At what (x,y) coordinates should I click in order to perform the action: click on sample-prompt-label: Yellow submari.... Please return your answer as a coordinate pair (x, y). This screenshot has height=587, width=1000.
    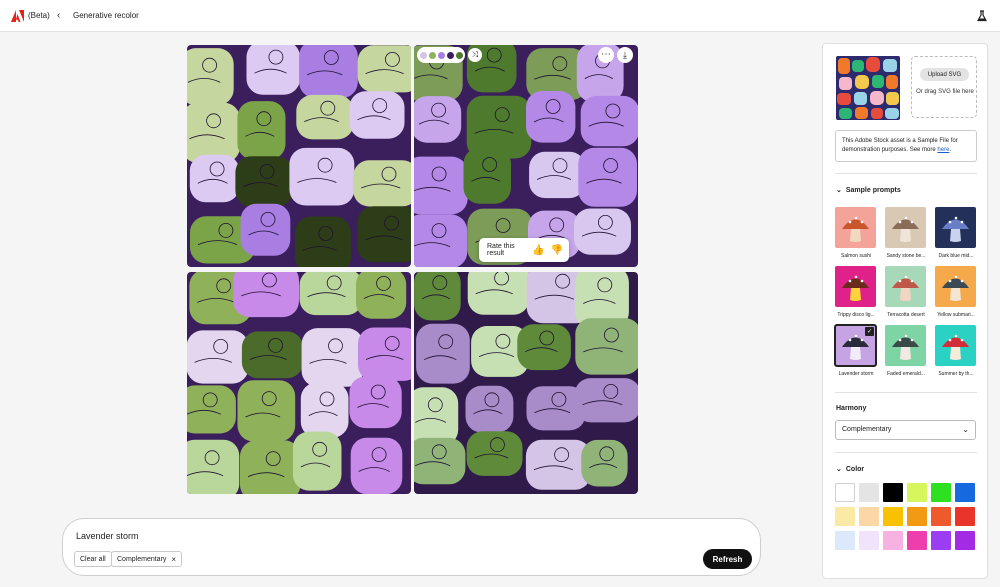
    Looking at the image, I should click on (956, 315).